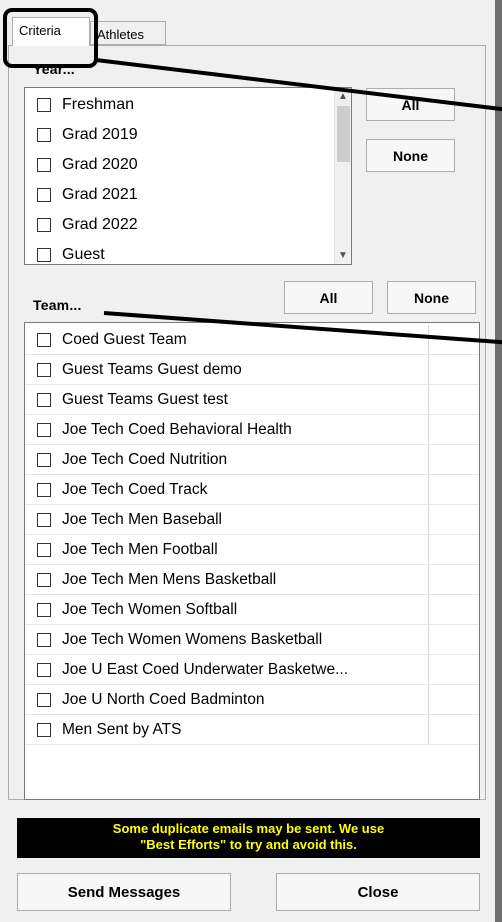 The width and height of the screenshot is (502, 922). Describe the element at coordinates (252, 400) in the screenshot. I see `team-list-item: Guest Teams Guest test` at that location.